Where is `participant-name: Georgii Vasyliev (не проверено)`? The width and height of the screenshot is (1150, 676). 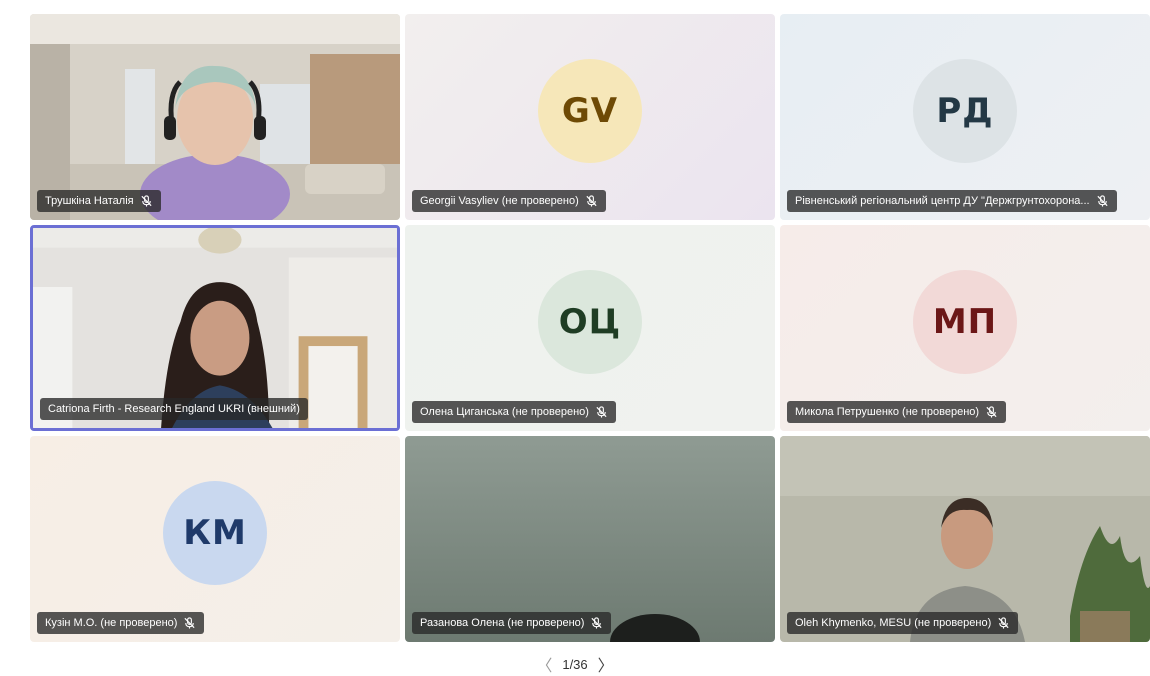 participant-name: Georgii Vasyliev (не проверено) is located at coordinates (499, 201).